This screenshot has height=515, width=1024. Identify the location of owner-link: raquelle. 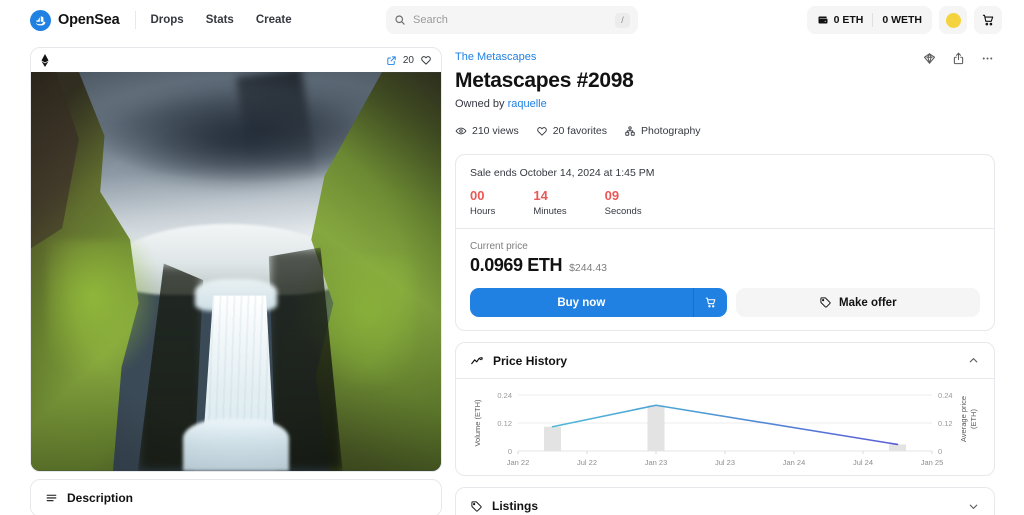
(527, 104).